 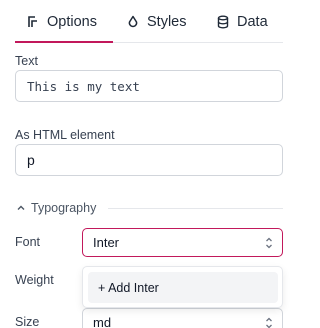 What do you see at coordinates (21, 208) in the screenshot?
I see `chevron-up-icon` at bounding box center [21, 208].